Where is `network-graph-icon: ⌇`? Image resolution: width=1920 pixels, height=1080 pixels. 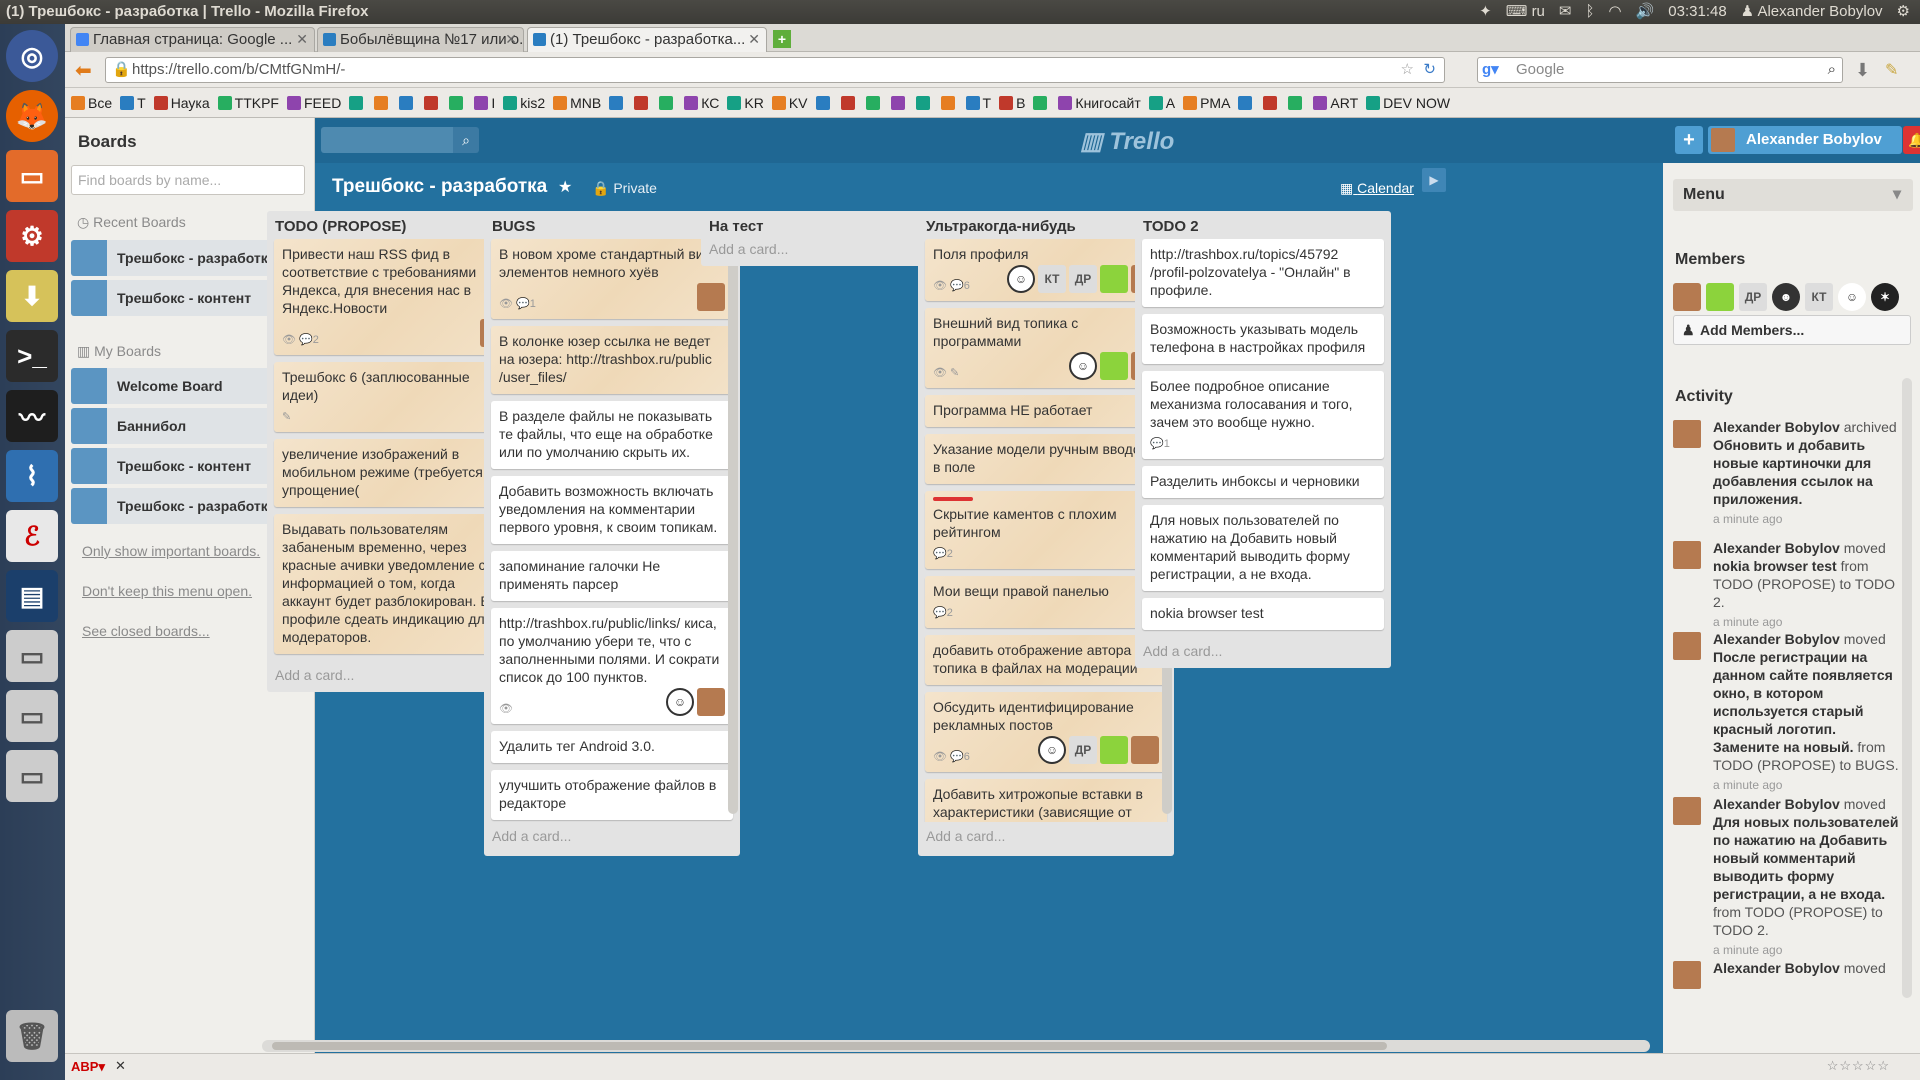 network-graph-icon: ⌇ is located at coordinates (32, 476).